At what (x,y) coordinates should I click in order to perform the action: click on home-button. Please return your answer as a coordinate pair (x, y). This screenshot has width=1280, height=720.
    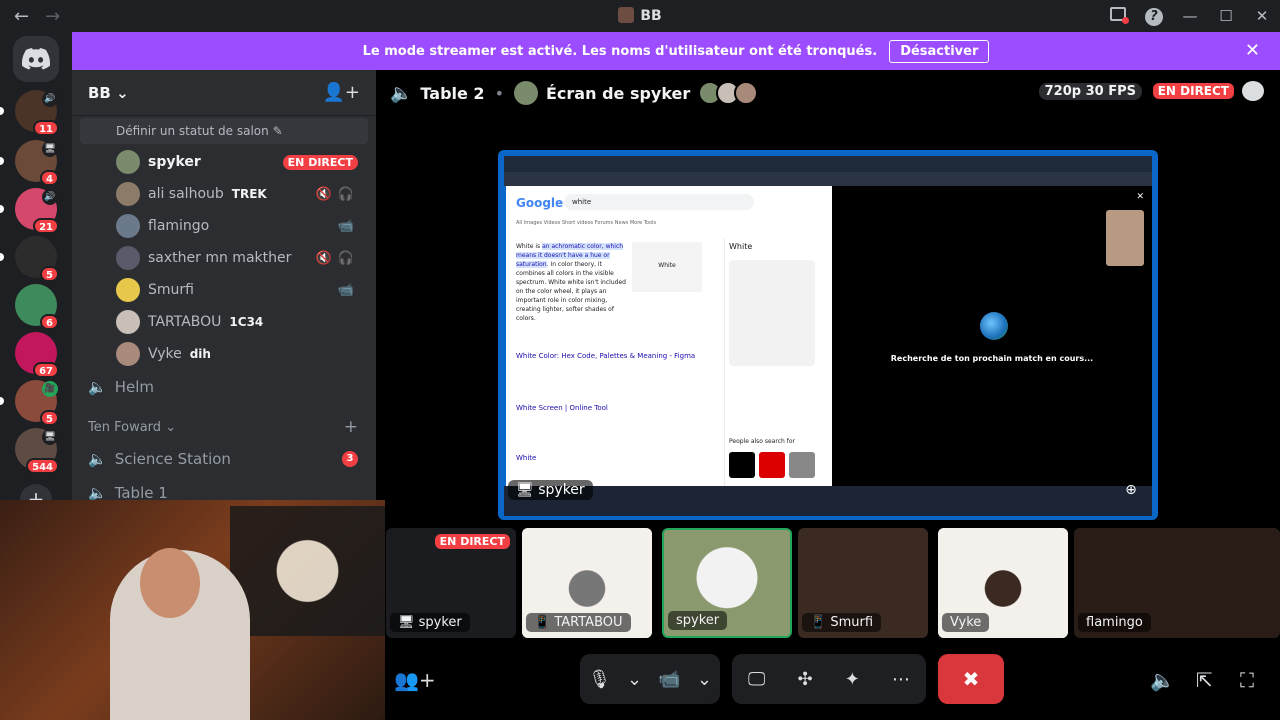
    Looking at the image, I should click on (36, 59).